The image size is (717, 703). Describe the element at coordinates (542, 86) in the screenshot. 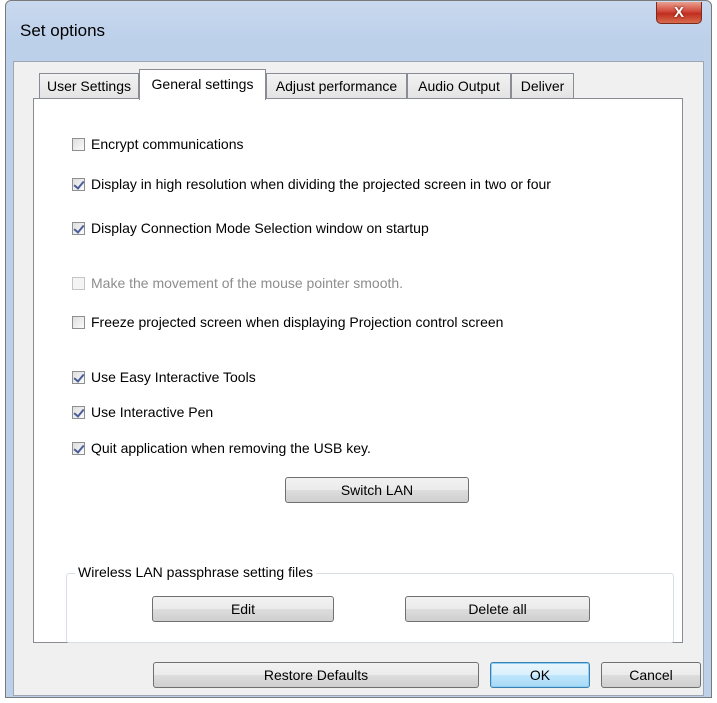

I see `tab-deliver: Deliver` at that location.